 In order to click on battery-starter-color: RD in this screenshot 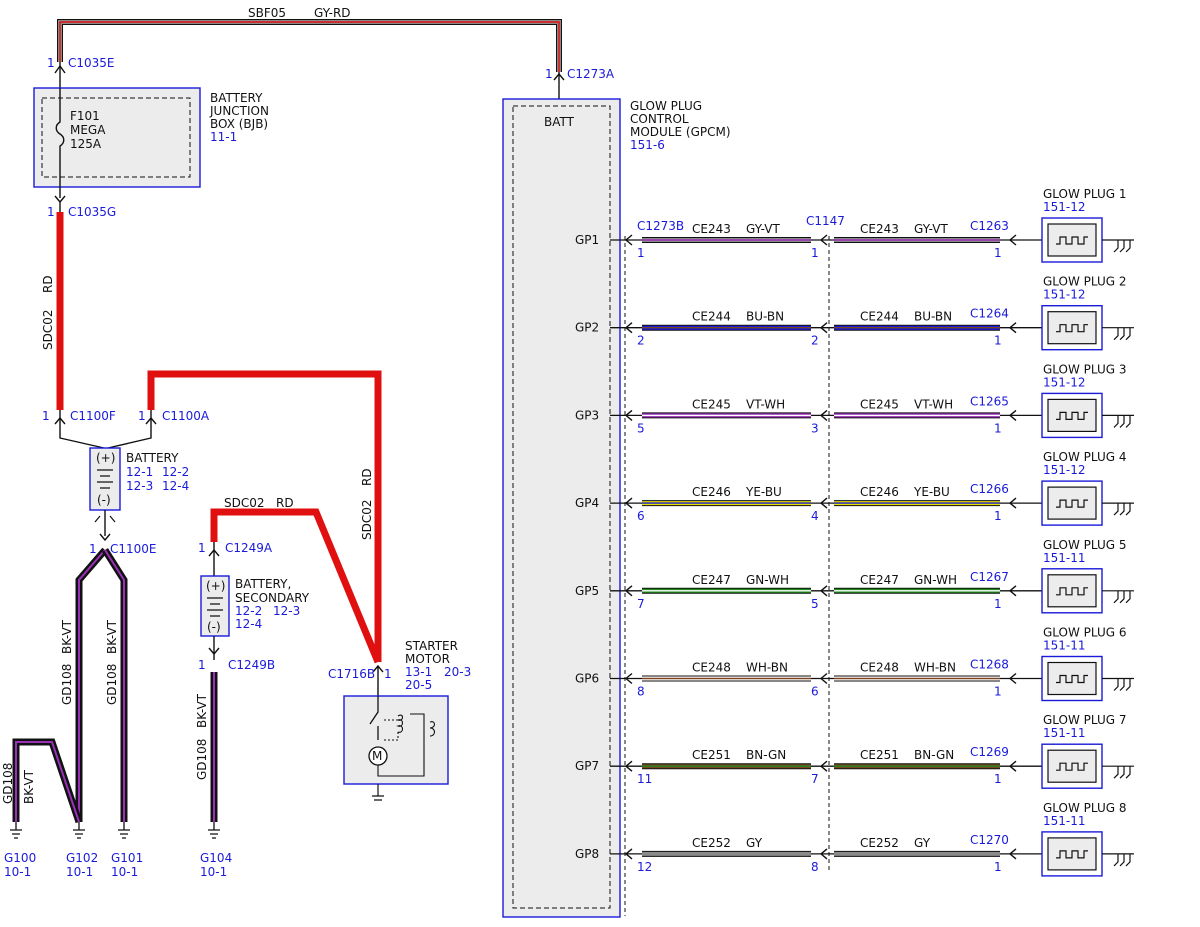, I will do `click(367, 477)`.